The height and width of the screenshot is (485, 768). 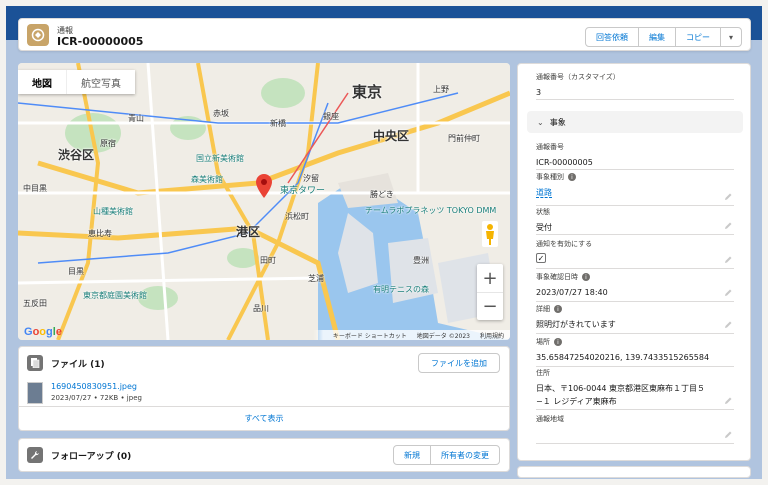 I want to click on minus-icon: −, so click(x=490, y=306).